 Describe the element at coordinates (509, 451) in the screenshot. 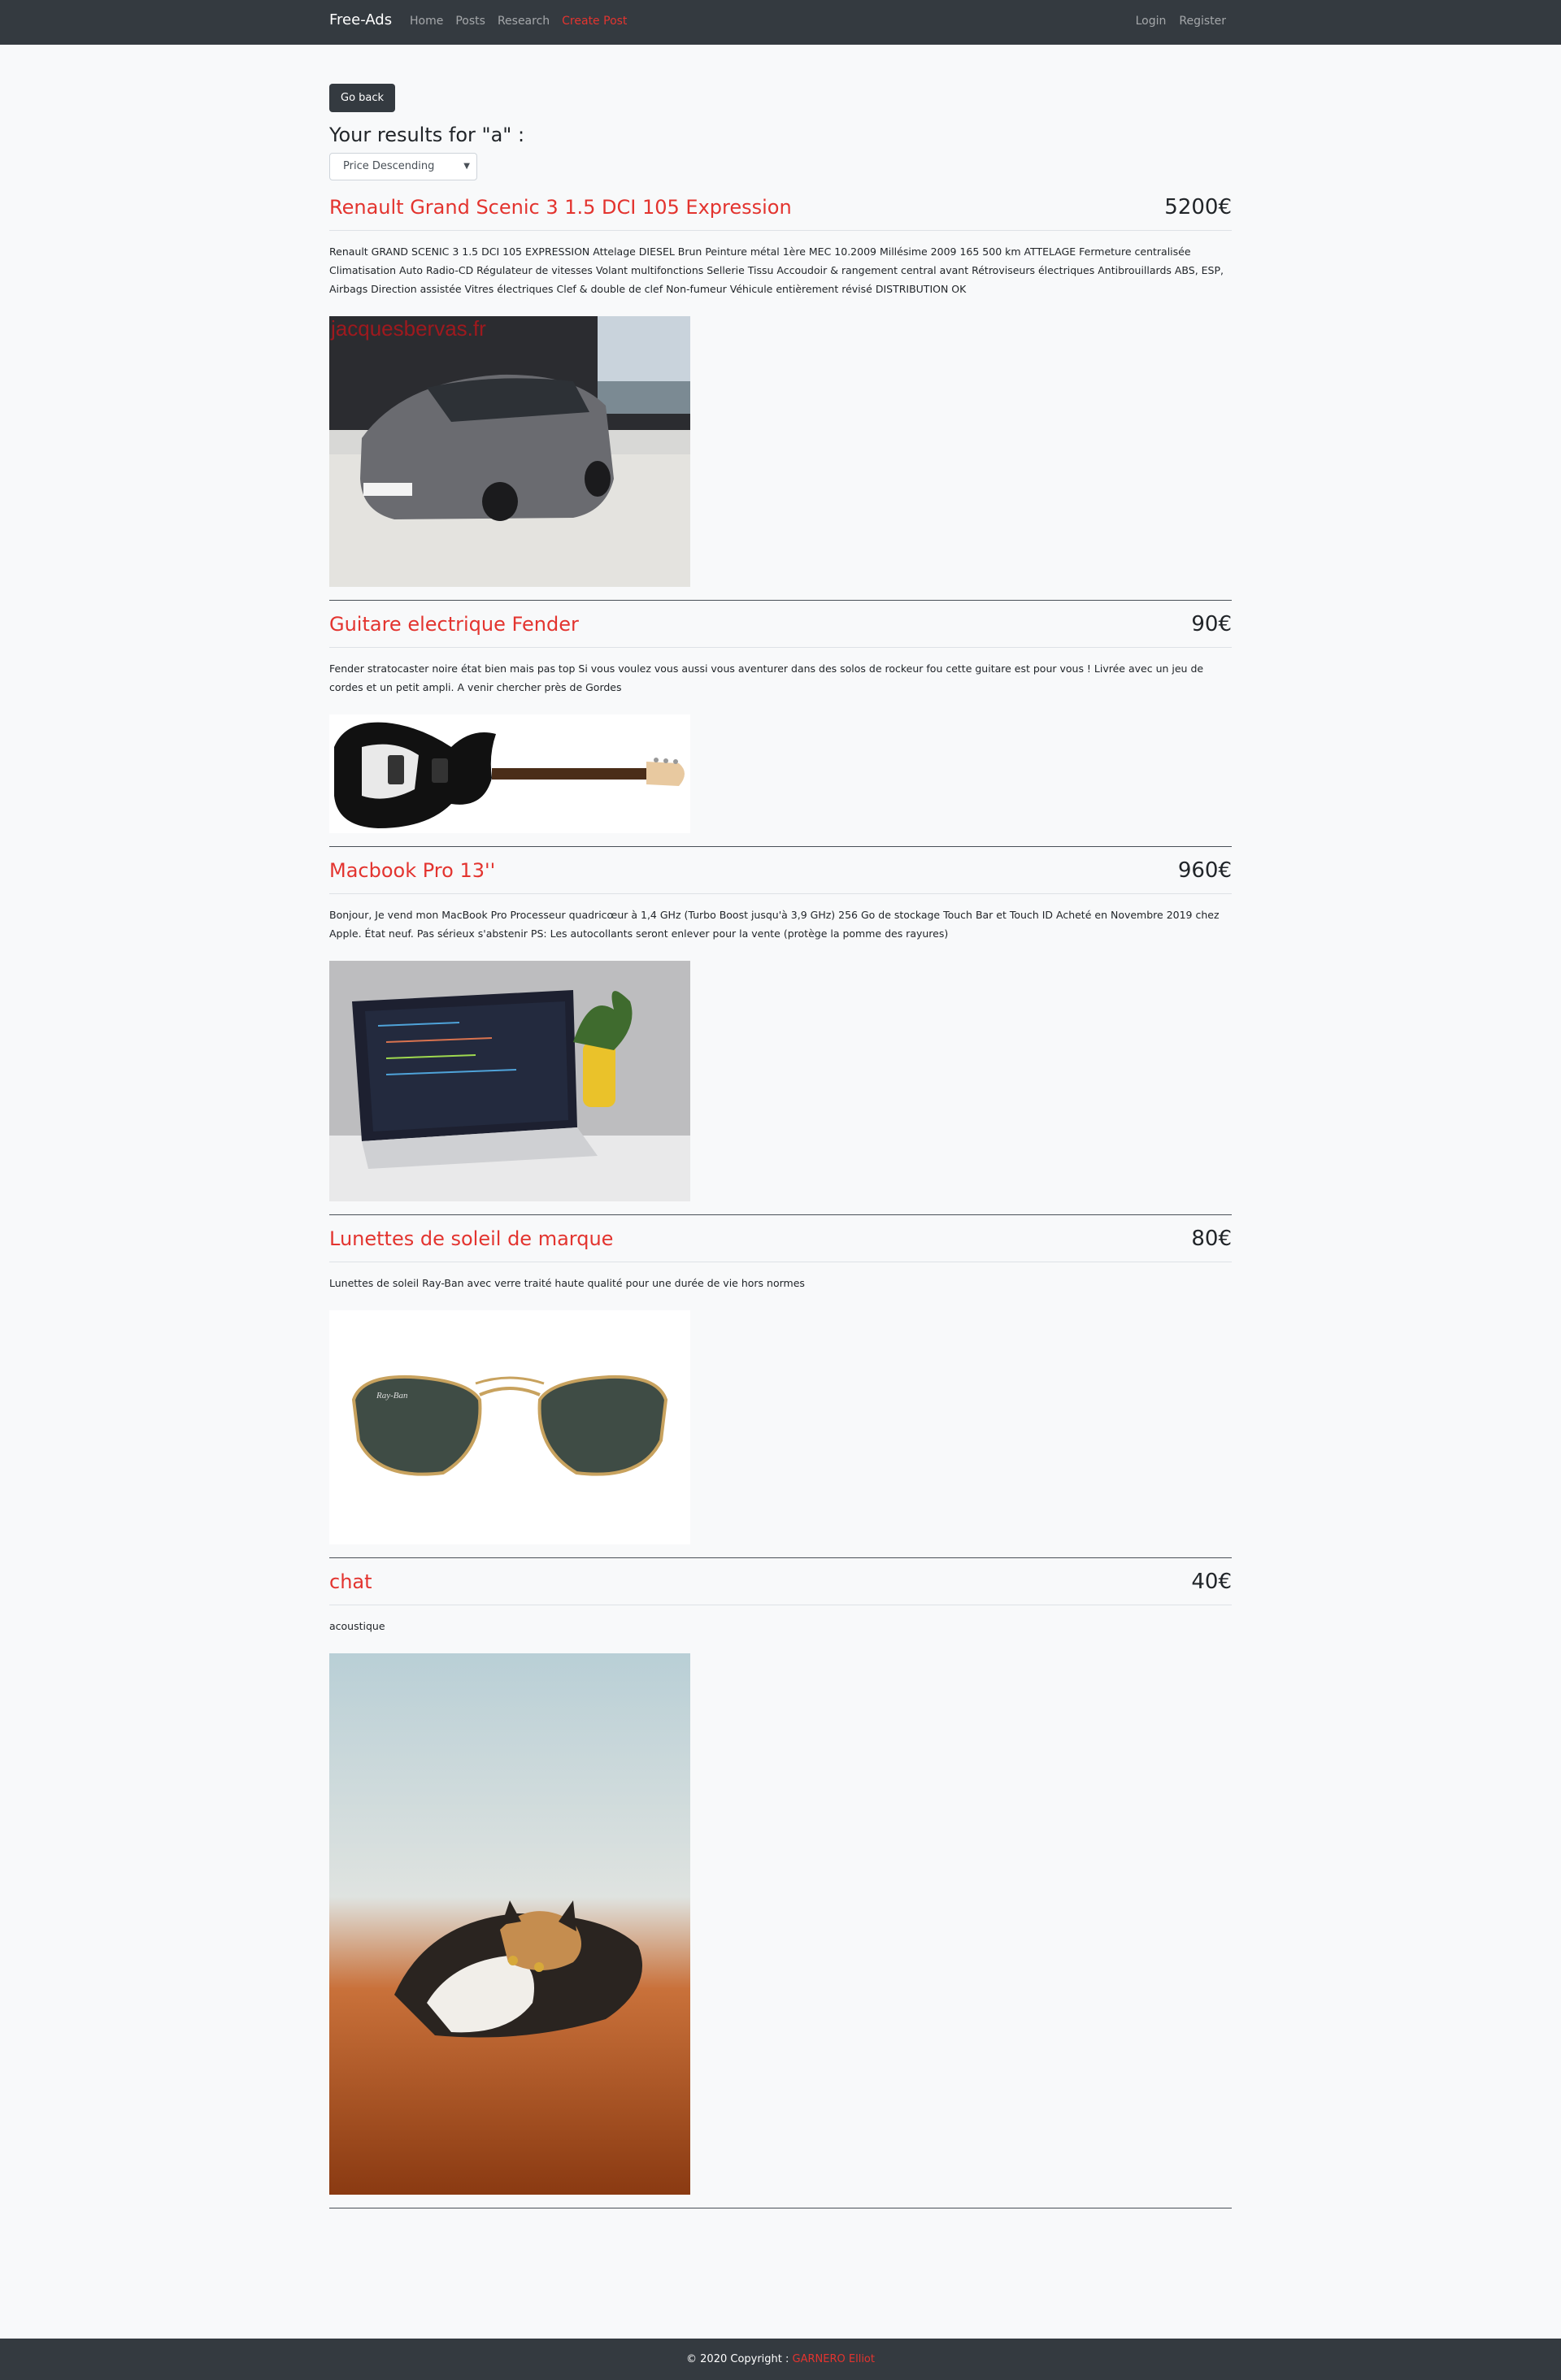

I see `car-photo: jacquesbervas.fr` at that location.